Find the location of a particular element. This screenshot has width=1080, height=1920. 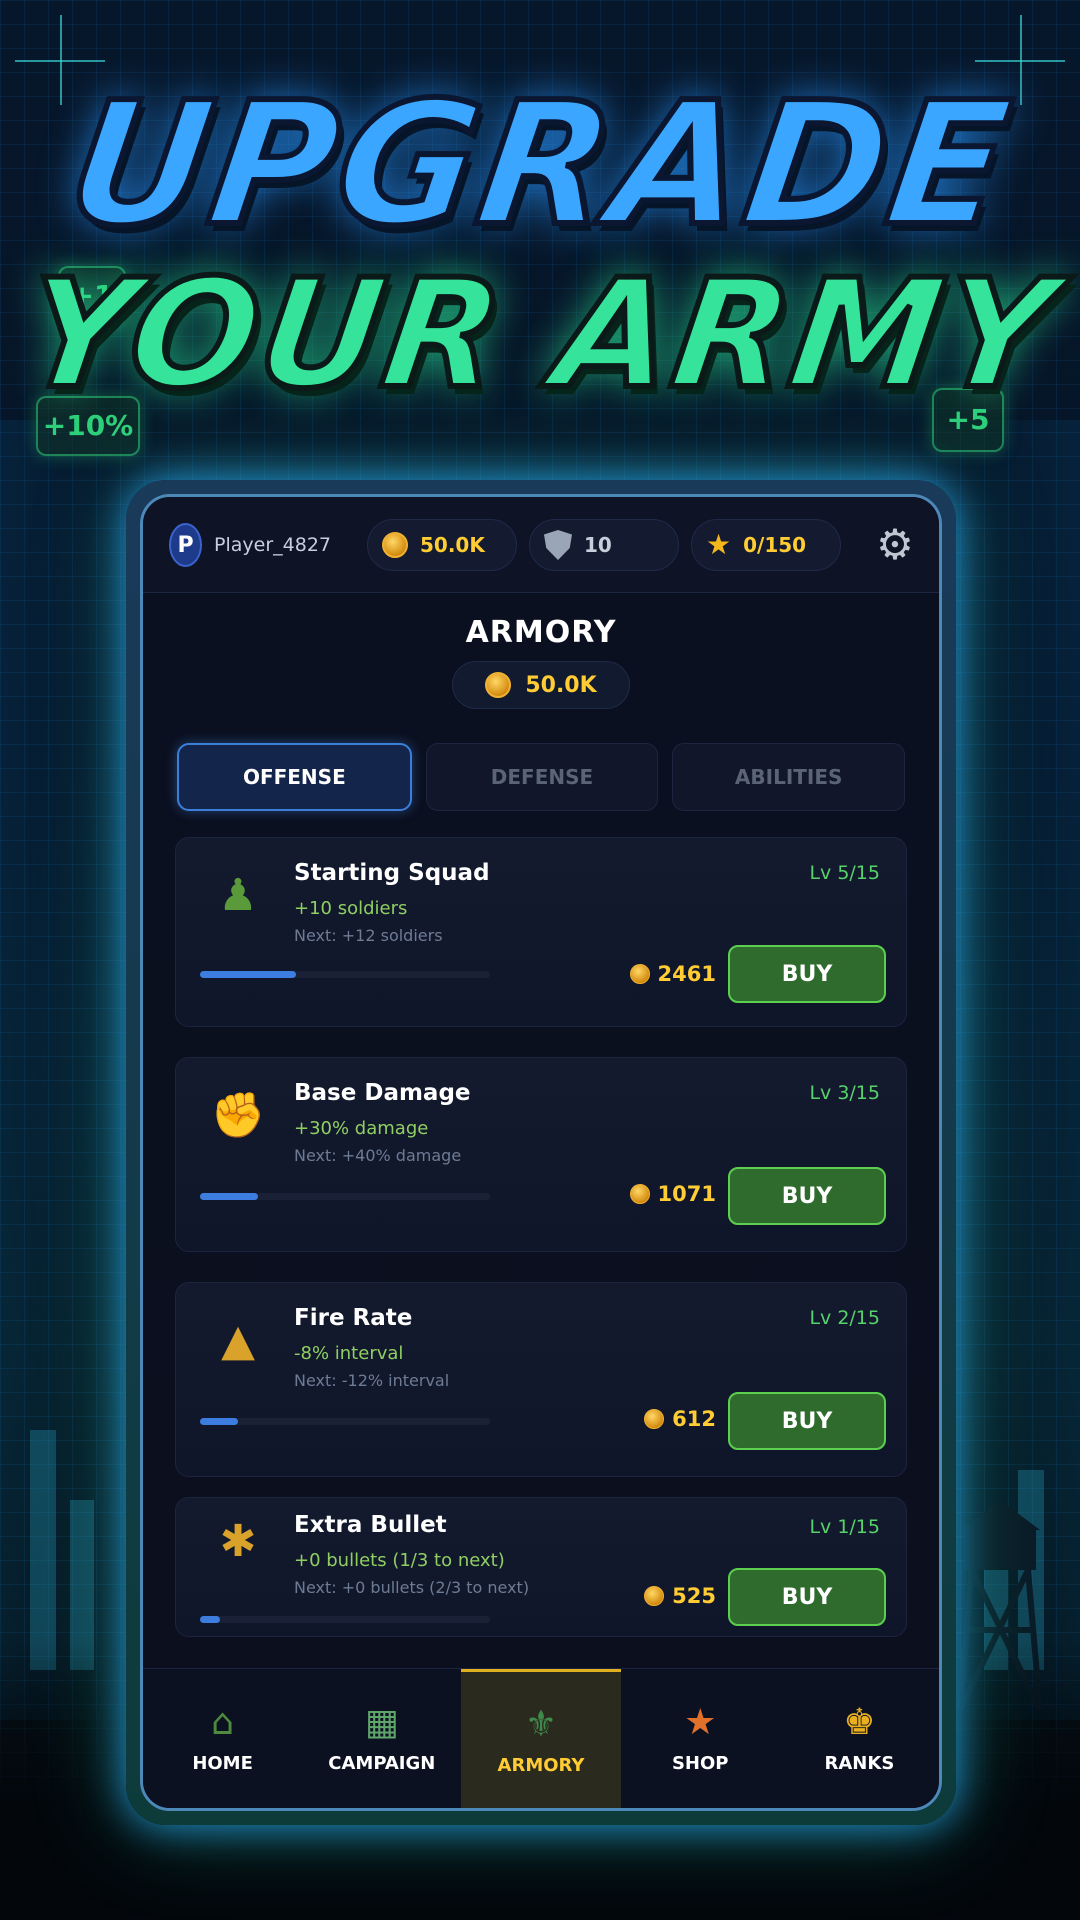

nav-ranks: ♚ RANKS is located at coordinates (859, 1738).